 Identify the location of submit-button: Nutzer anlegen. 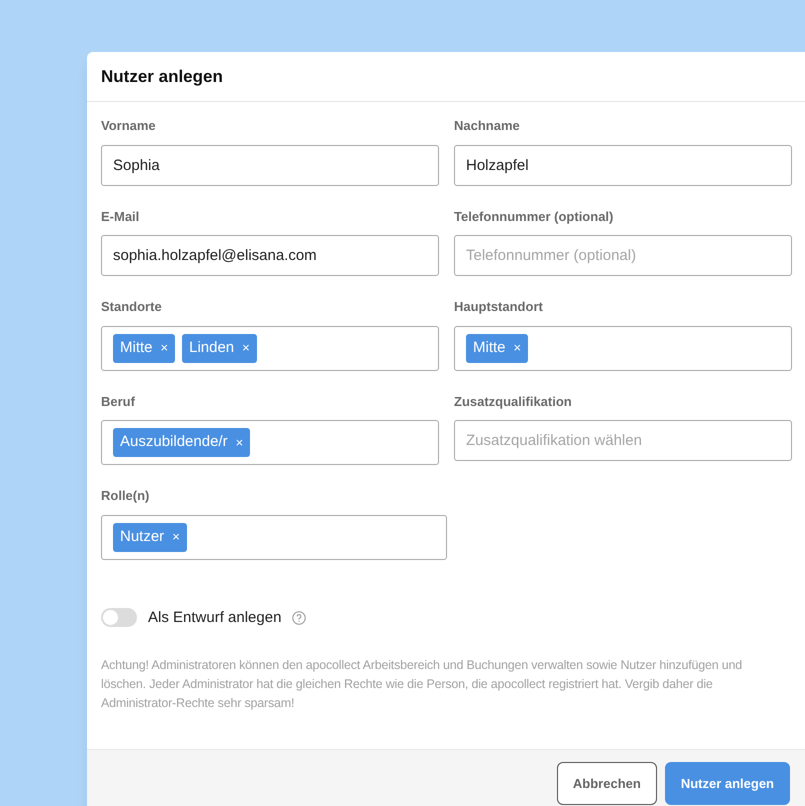
(727, 783).